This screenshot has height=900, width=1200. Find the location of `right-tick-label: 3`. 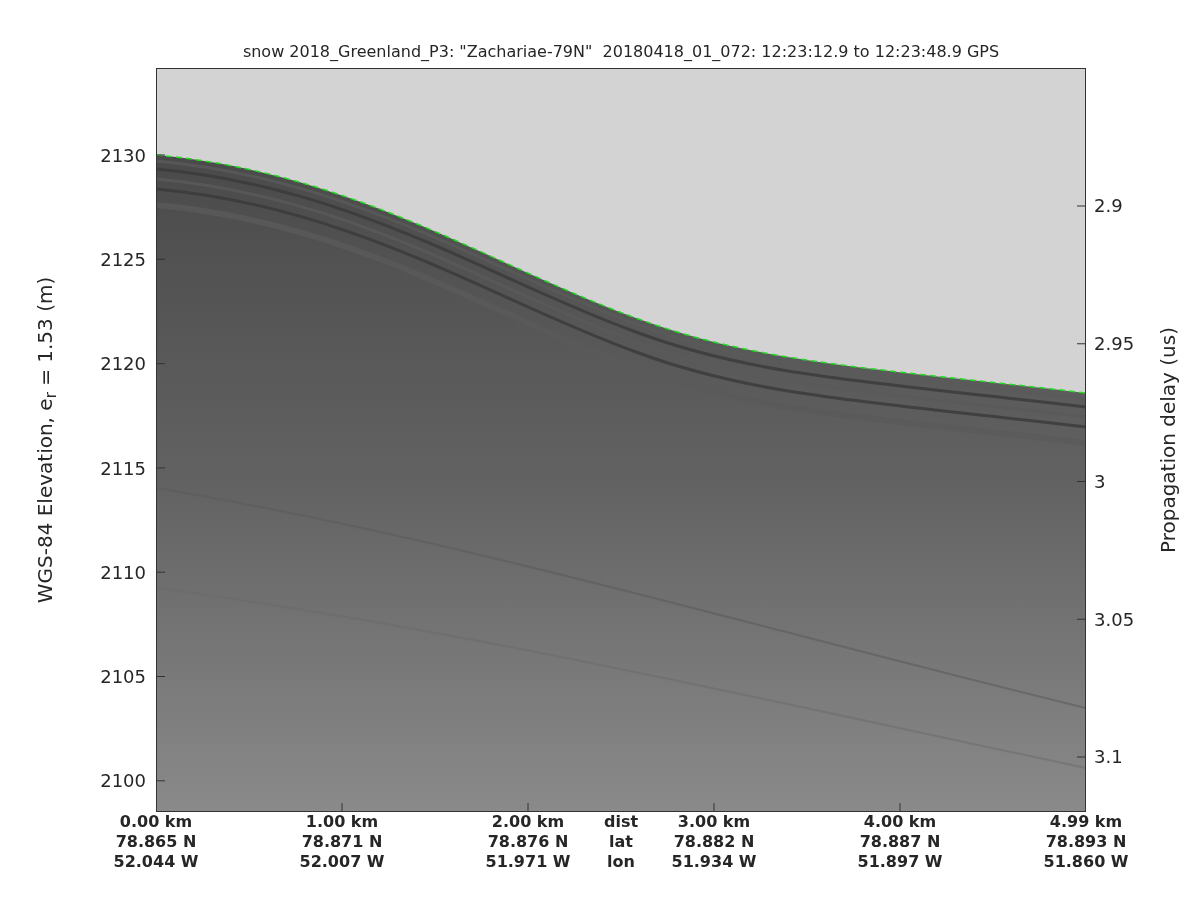

right-tick-label: 3 is located at coordinates (1100, 481).